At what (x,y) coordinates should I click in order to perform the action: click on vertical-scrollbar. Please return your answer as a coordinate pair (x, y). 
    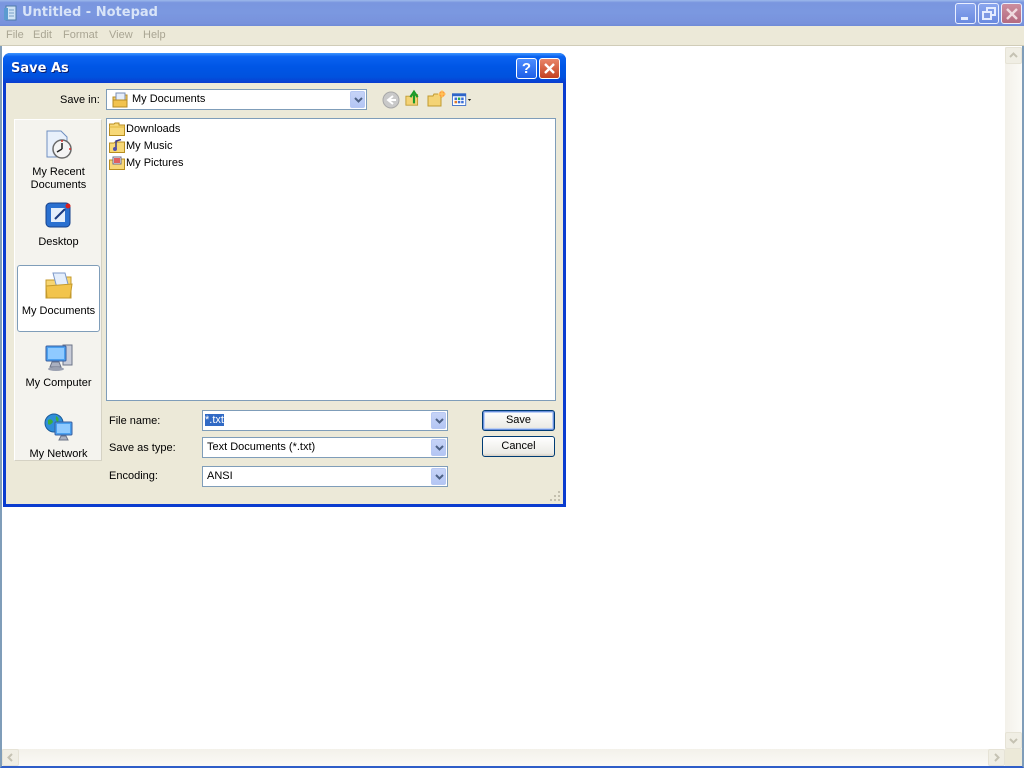
    Looking at the image, I should click on (1013, 398).